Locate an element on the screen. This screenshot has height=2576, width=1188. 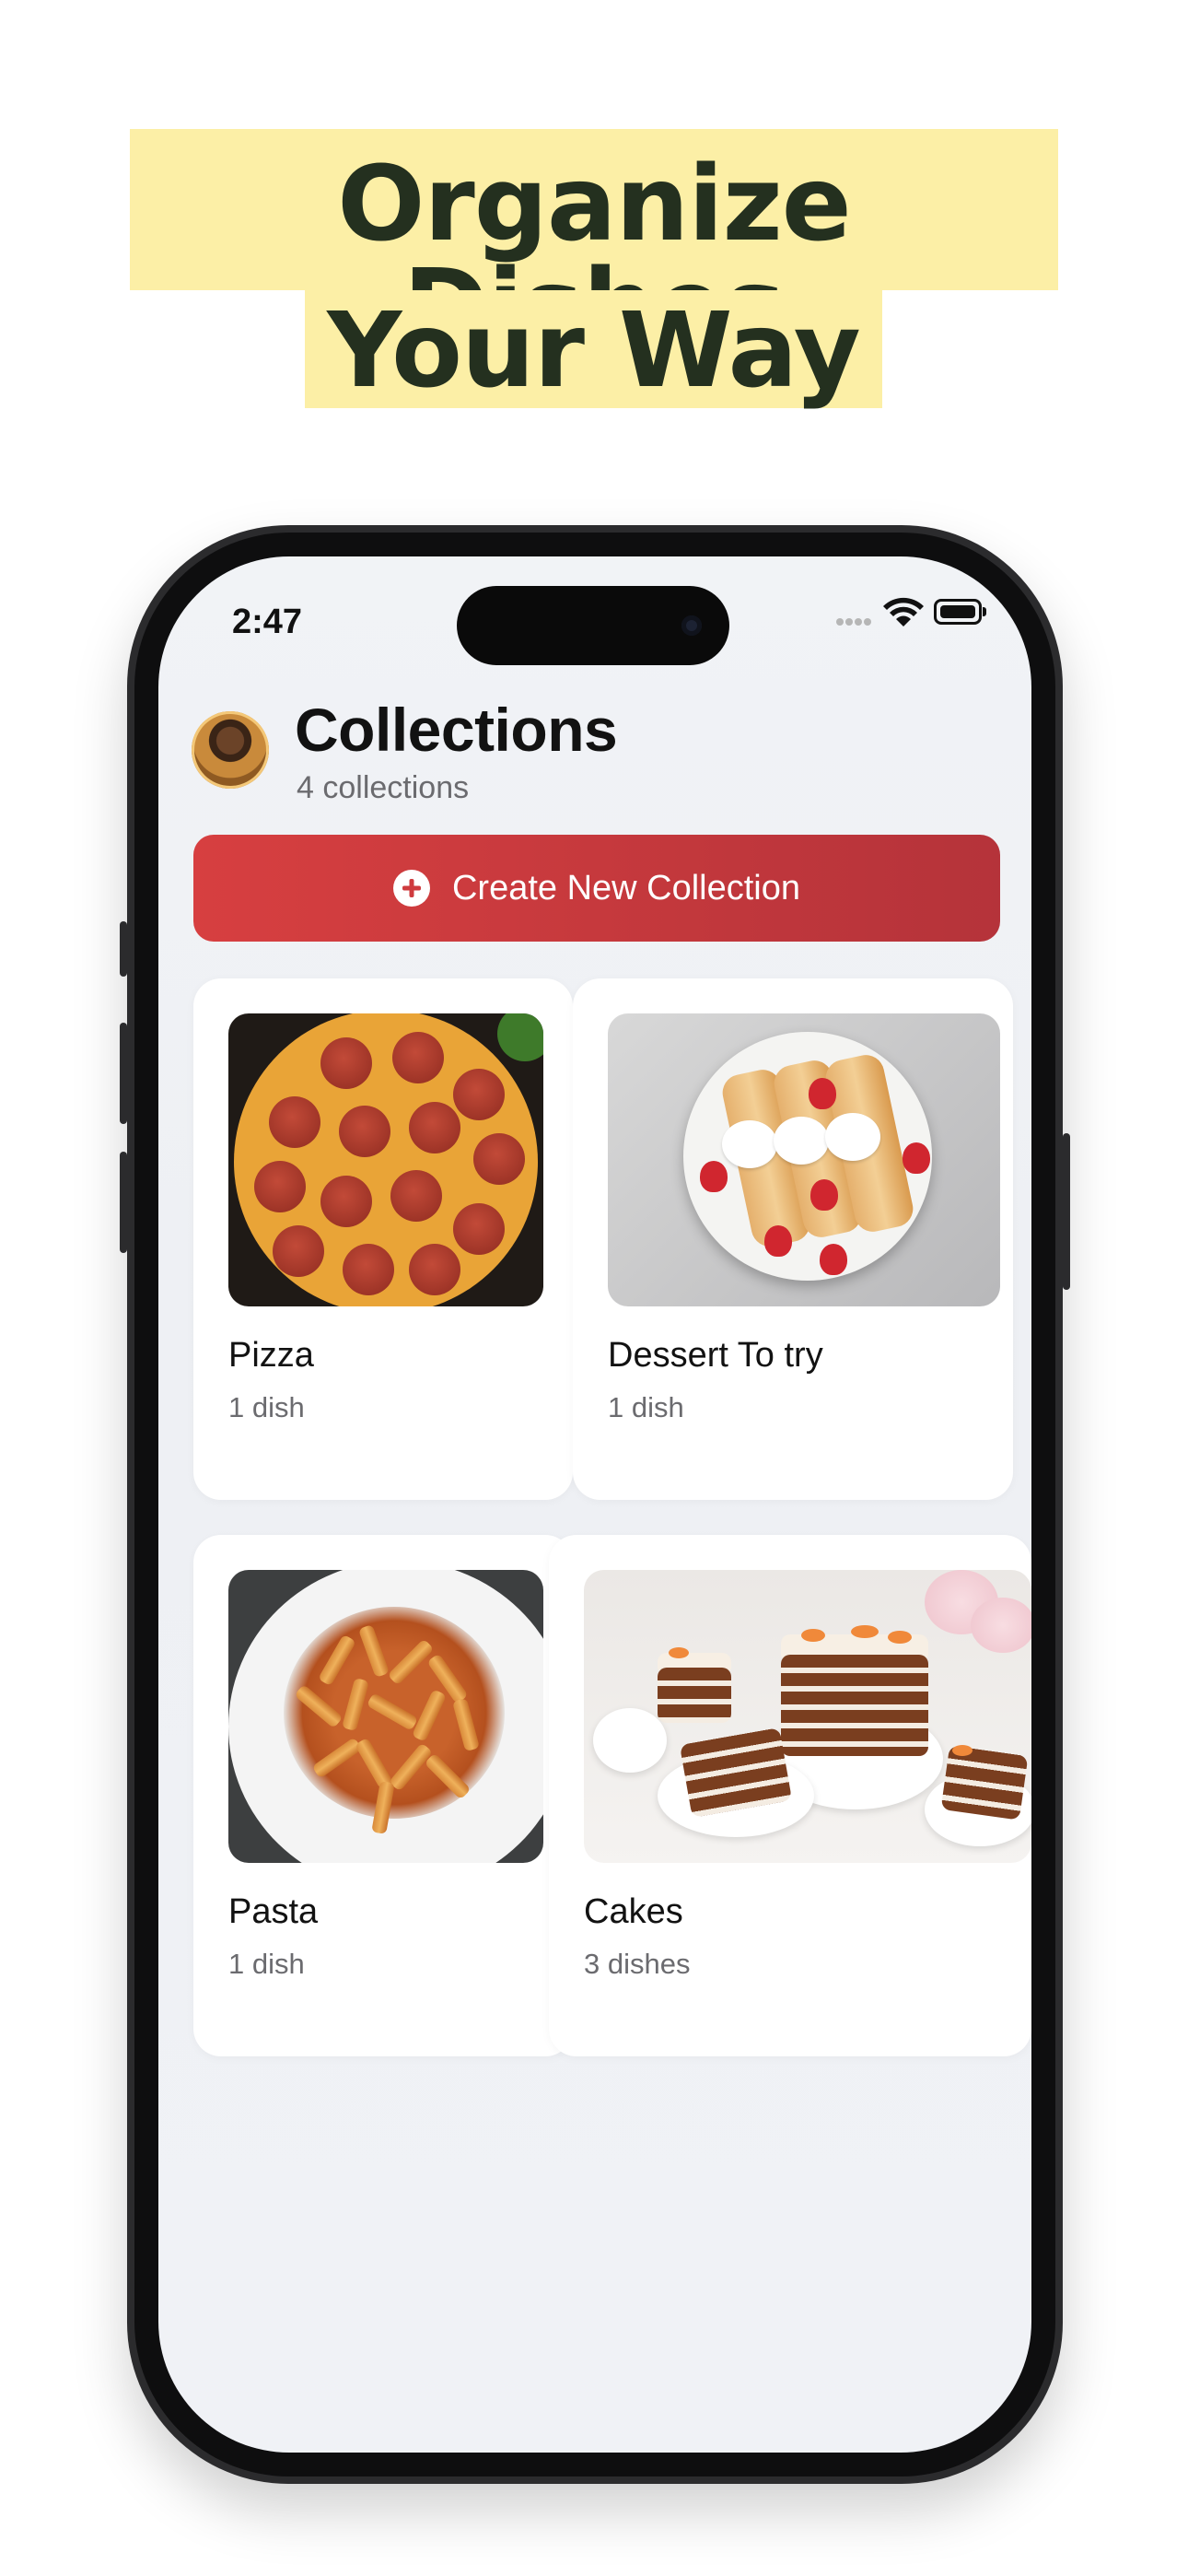
headline-line-2: Your Way is located at coordinates (593, 349).